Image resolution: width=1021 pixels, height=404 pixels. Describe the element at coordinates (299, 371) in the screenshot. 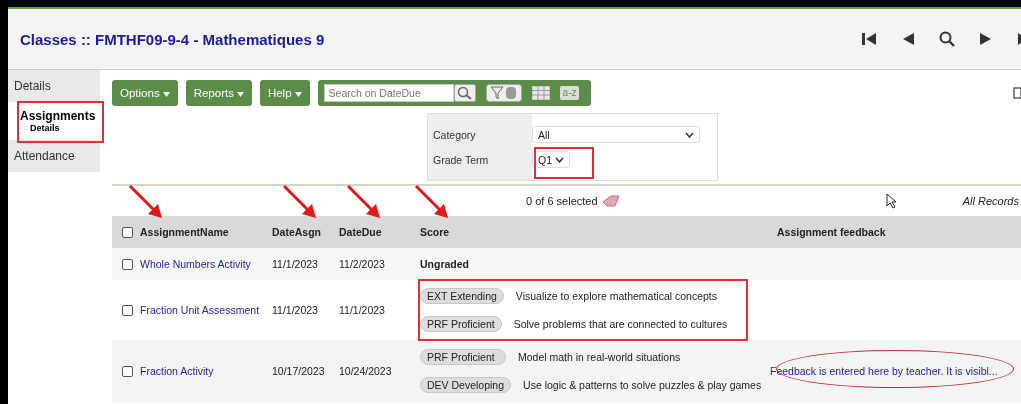

I see `table-cell-text: 10/17/2023` at that location.